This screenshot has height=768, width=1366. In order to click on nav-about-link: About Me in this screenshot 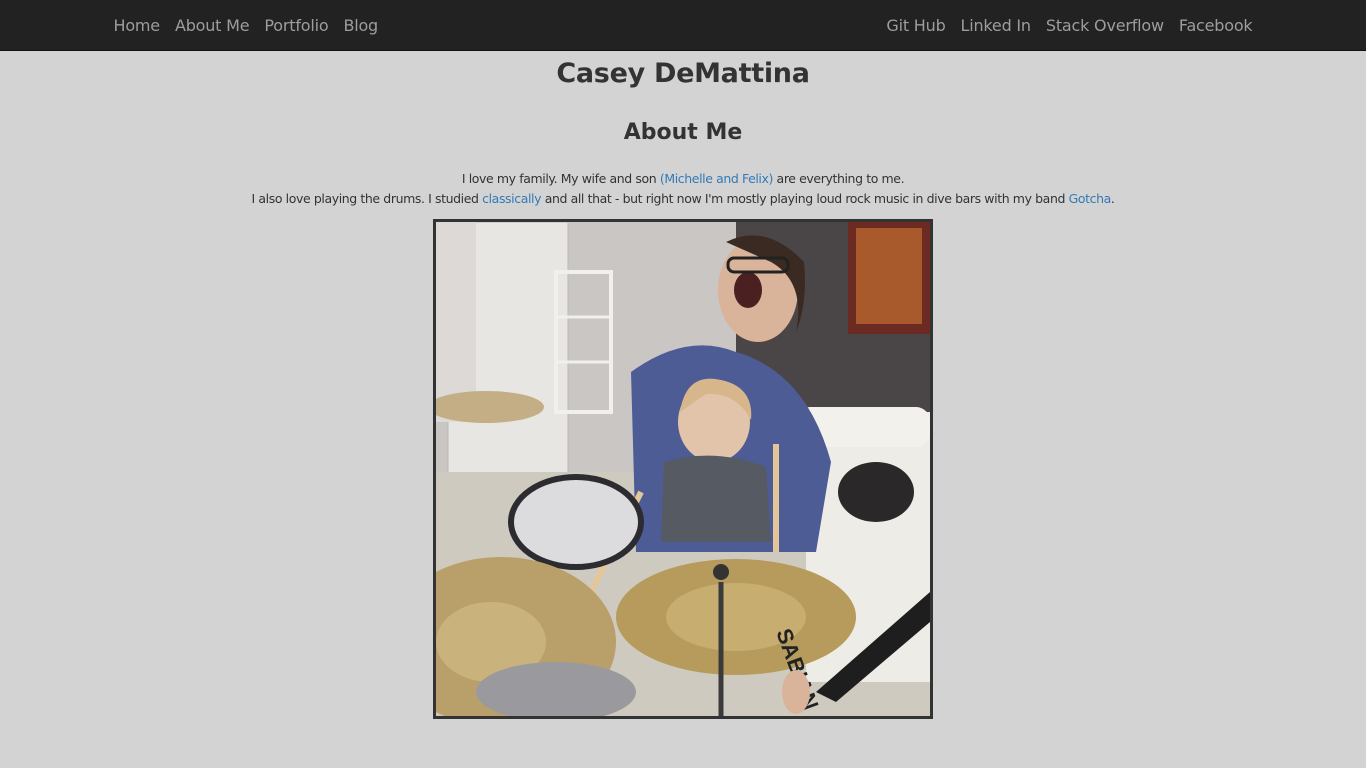, I will do `click(211, 25)`.